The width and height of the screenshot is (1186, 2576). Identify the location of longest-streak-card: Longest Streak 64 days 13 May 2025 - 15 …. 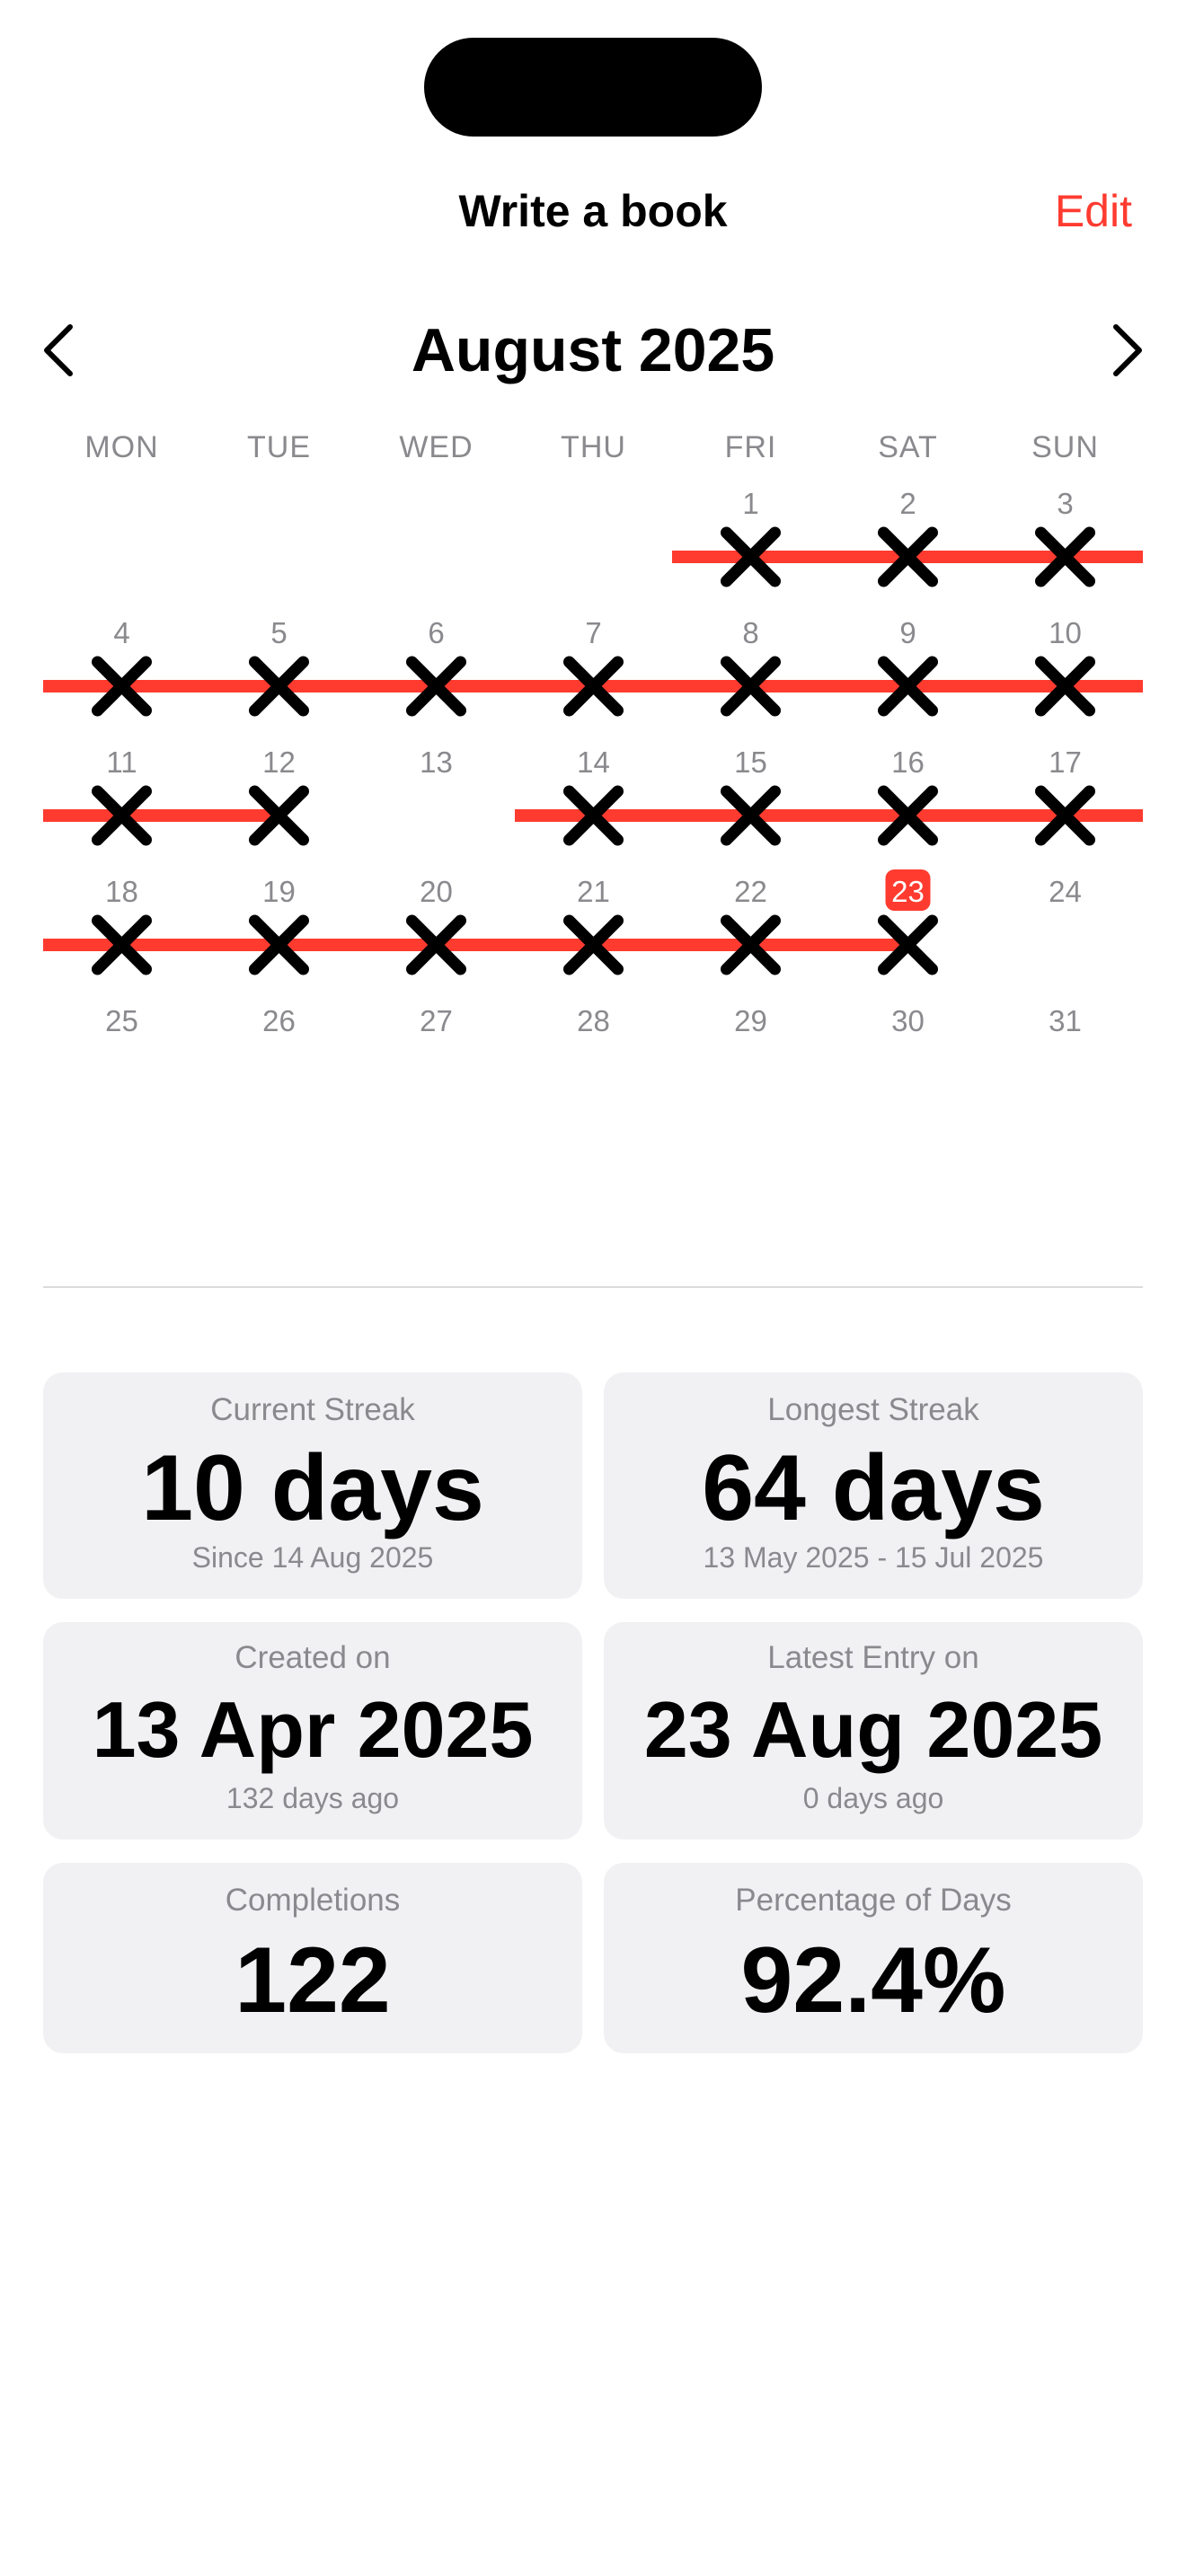
(873, 1485).